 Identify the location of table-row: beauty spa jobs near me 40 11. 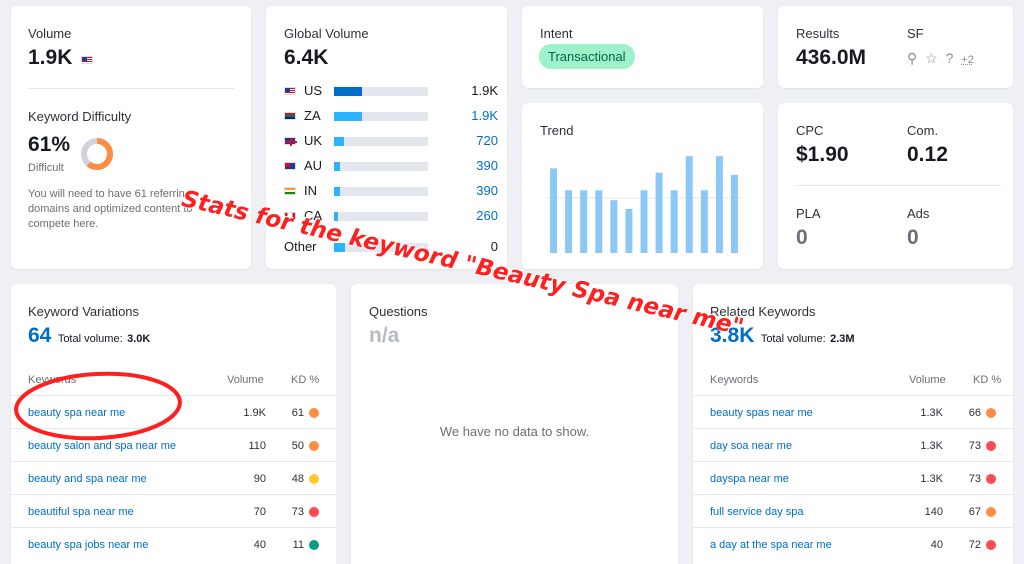
(173, 543).